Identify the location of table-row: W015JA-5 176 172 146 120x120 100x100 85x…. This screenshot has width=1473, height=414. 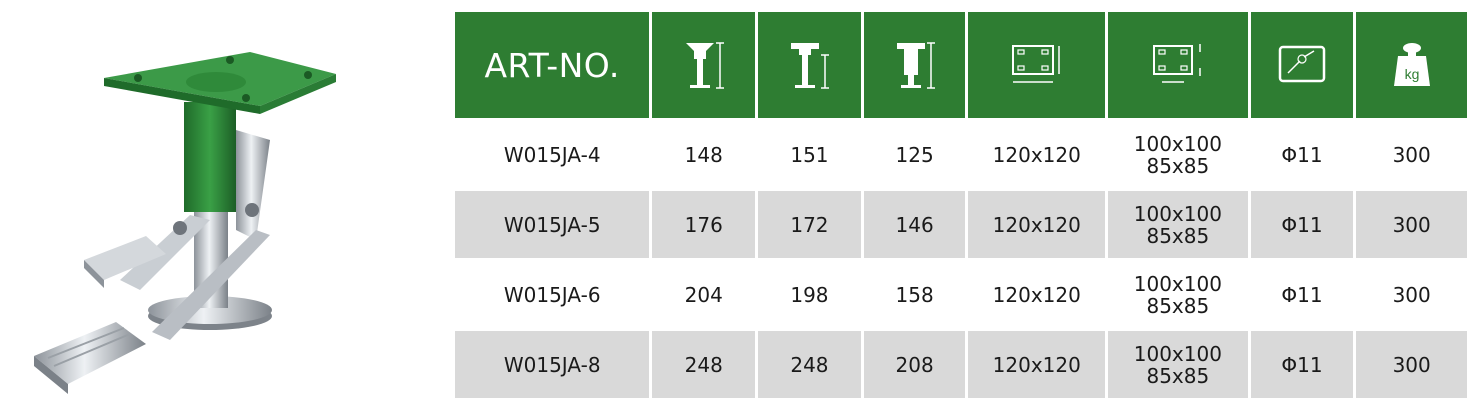
(961, 224).